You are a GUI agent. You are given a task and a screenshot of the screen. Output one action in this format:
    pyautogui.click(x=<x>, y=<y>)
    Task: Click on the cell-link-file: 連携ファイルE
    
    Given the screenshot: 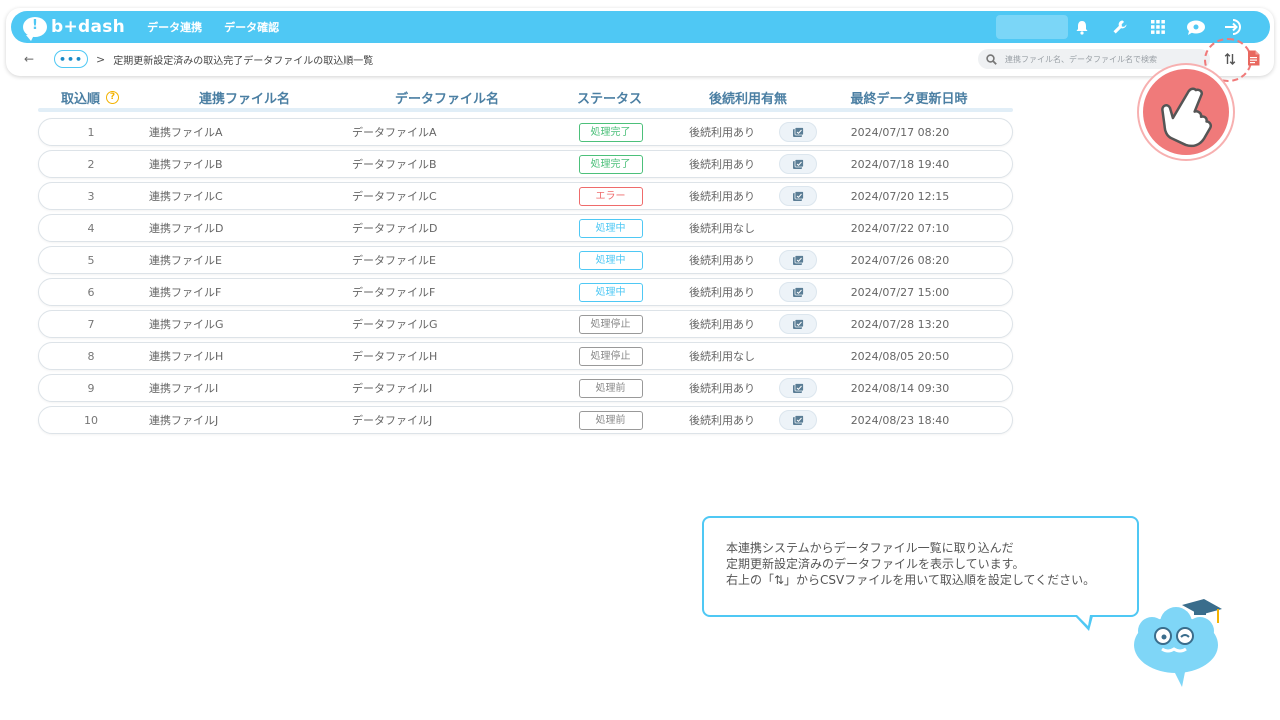 What is the action you would take?
    pyautogui.click(x=185, y=260)
    